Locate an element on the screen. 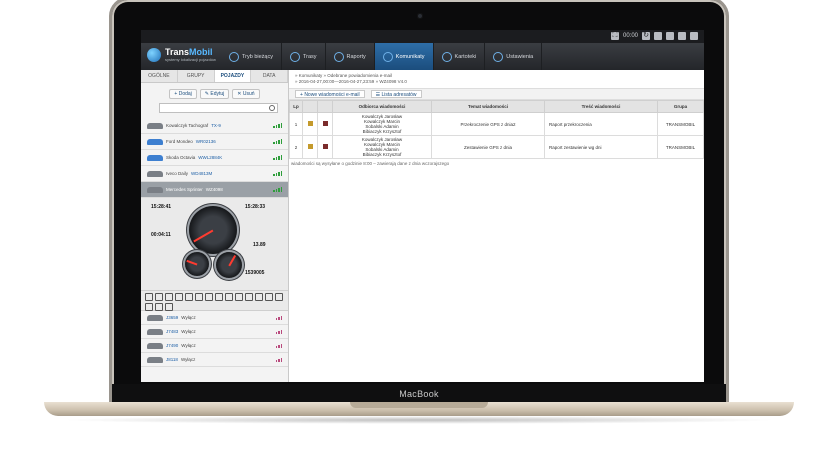 This screenshot has height=460, width=838. edit-button: ✎ Edytuj is located at coordinates (214, 94).